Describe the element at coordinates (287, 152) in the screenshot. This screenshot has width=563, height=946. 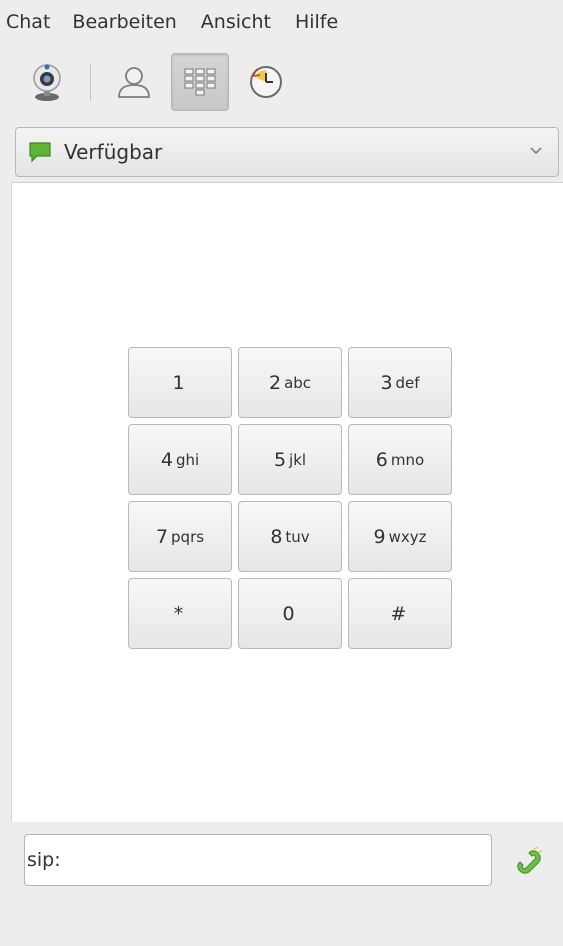
I see `presence-selector: Verfügbar` at that location.